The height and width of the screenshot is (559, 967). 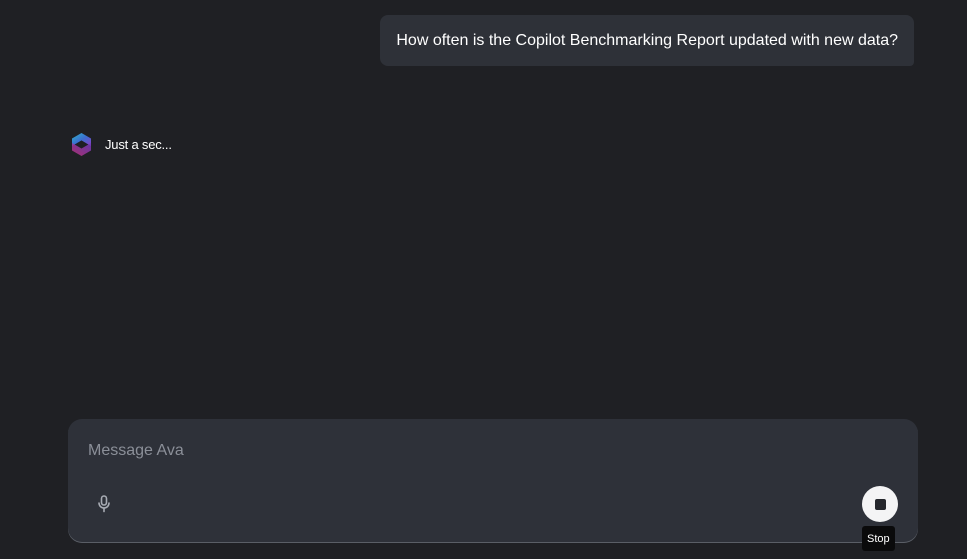 I want to click on ava-logo-icon, so click(x=81, y=144).